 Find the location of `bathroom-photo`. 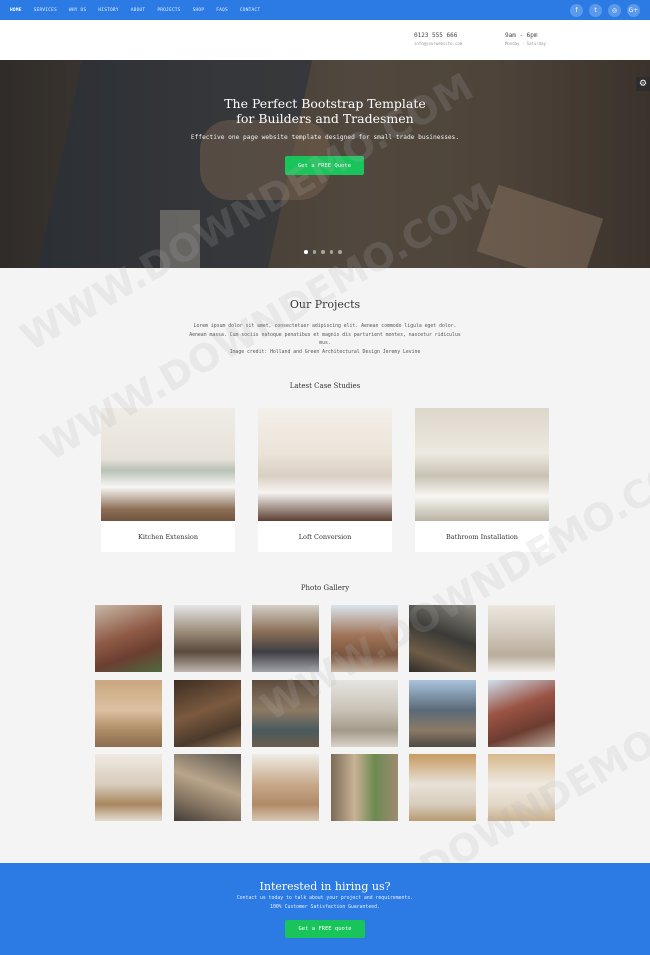

bathroom-photo is located at coordinates (482, 464).